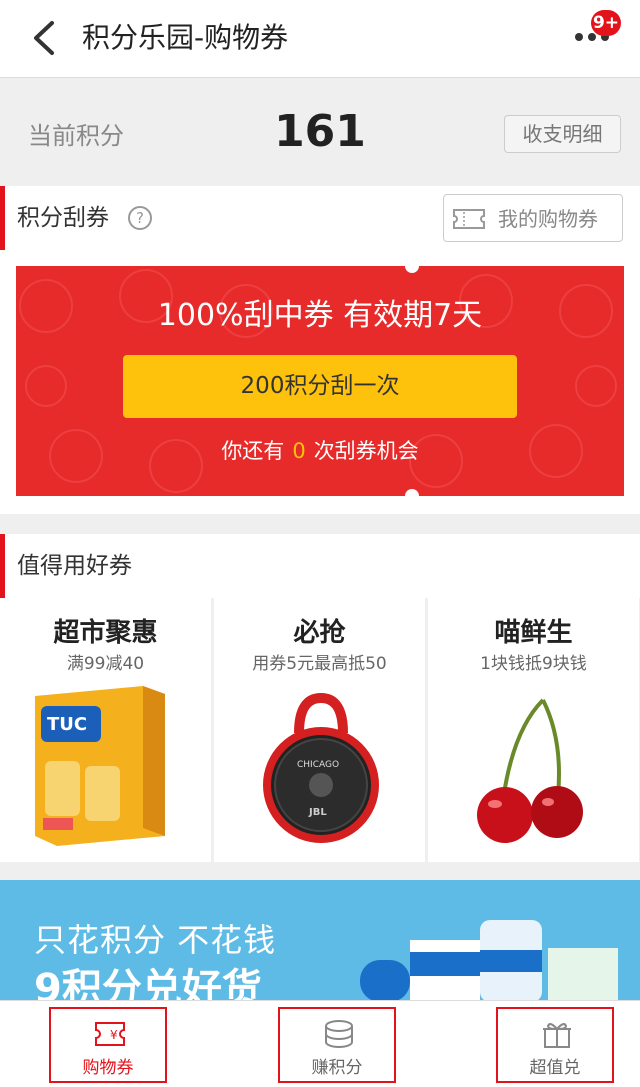  What do you see at coordinates (320, 386) in the screenshot?
I see `scratch-once-button: 200积分刮一次` at bounding box center [320, 386].